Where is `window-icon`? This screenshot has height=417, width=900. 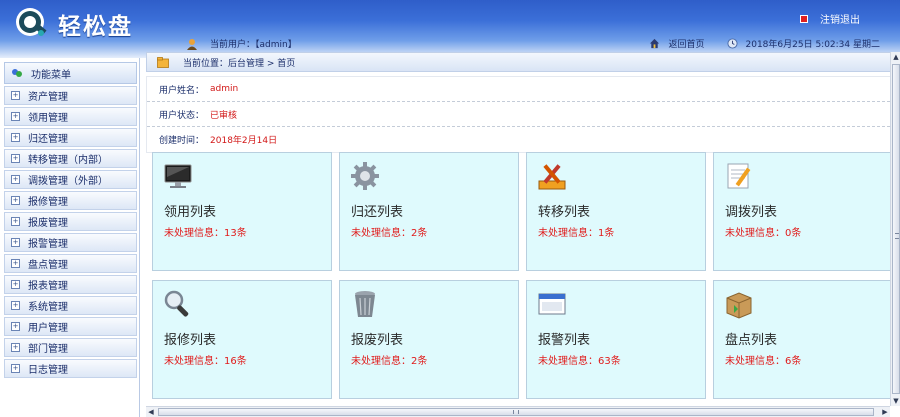
window-icon is located at coordinates (552, 304).